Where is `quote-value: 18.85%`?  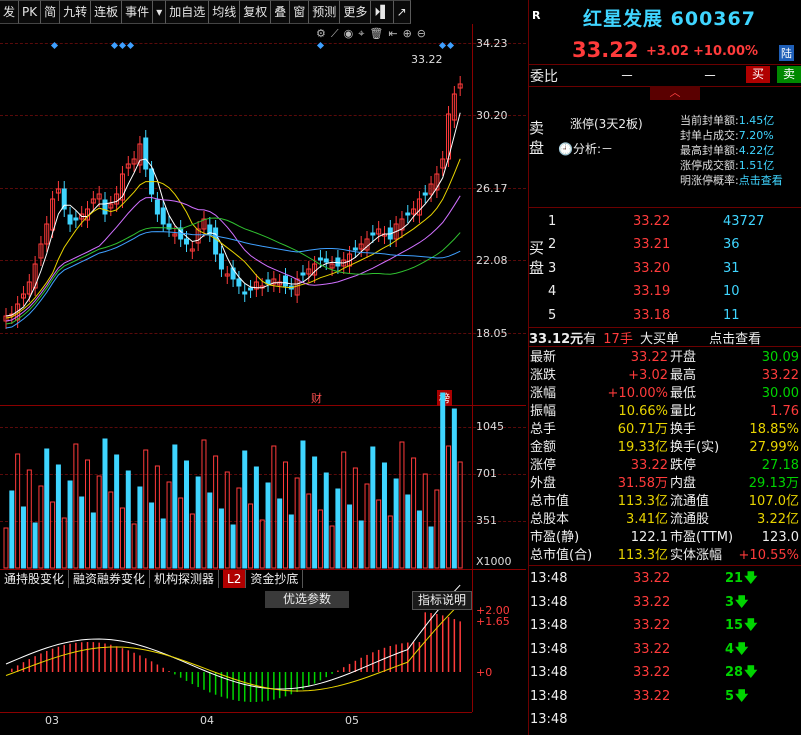
quote-value: 18.85% is located at coordinates (774, 429).